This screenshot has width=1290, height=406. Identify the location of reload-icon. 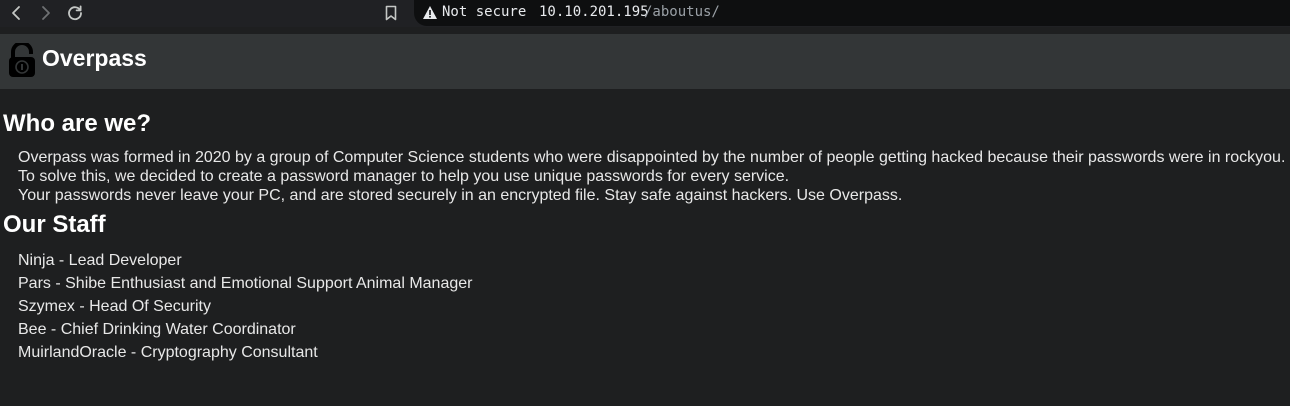
(75, 13).